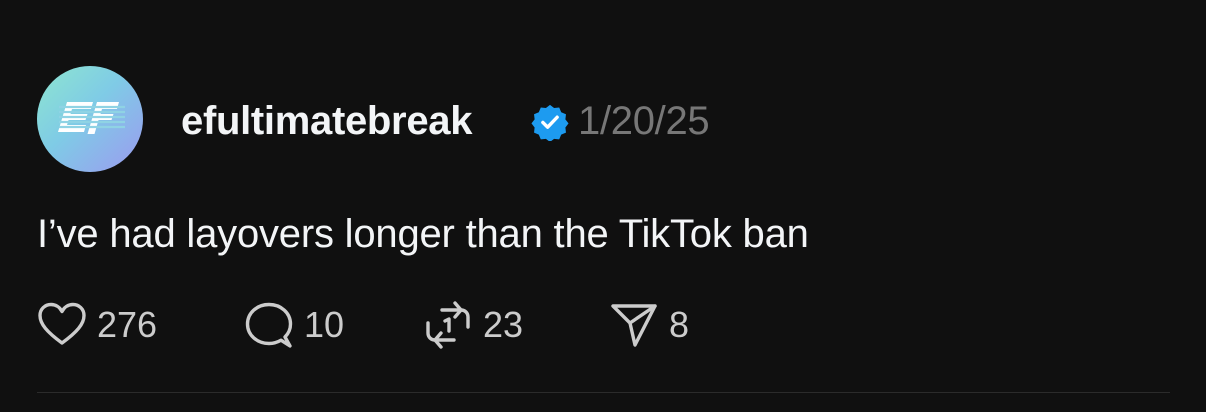  Describe the element at coordinates (324, 324) in the screenshot. I see `reply-count: 10` at that location.